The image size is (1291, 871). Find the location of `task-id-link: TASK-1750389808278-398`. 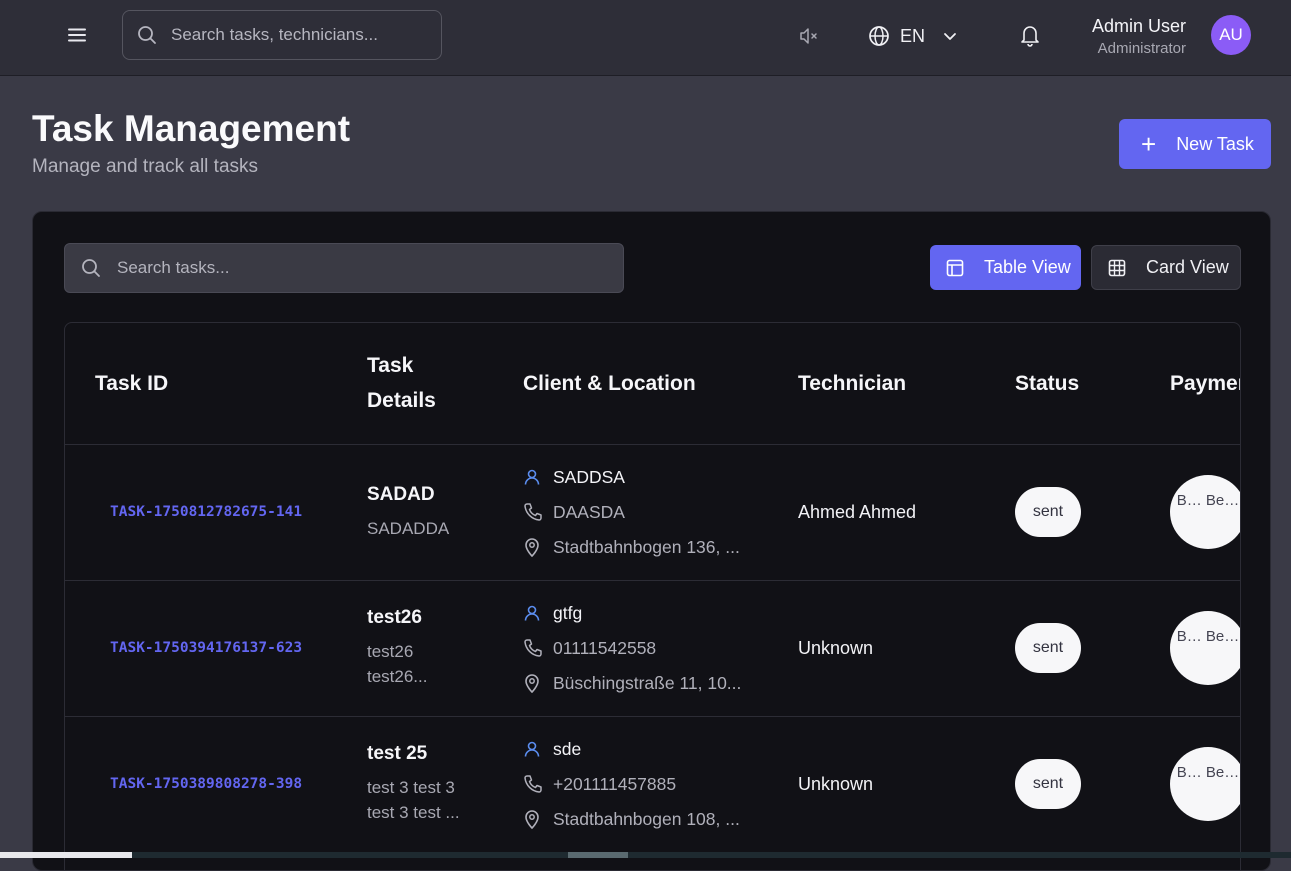

task-id-link: TASK-1750389808278-398 is located at coordinates (206, 784).